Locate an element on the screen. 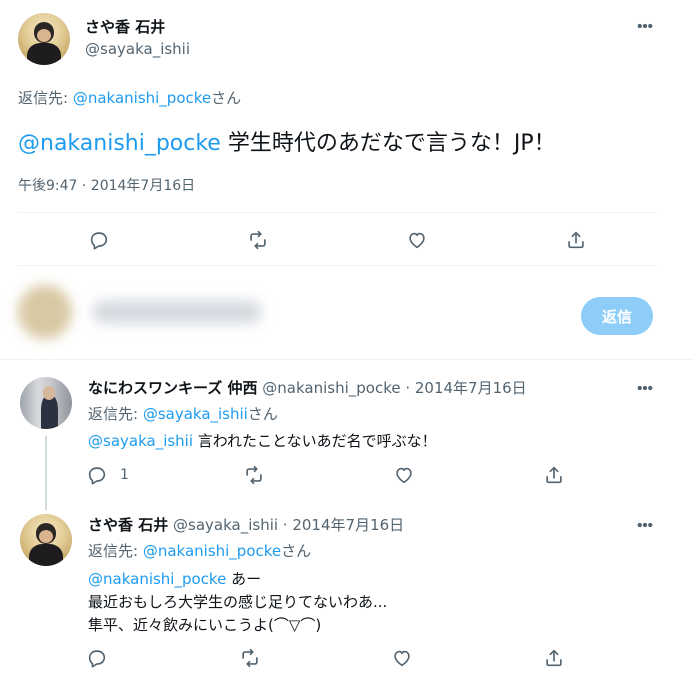 Image resolution: width=693 pixels, height=675 pixels. reply-context: 返信先: @sayaka_ishiiさん is located at coordinates (183, 413).